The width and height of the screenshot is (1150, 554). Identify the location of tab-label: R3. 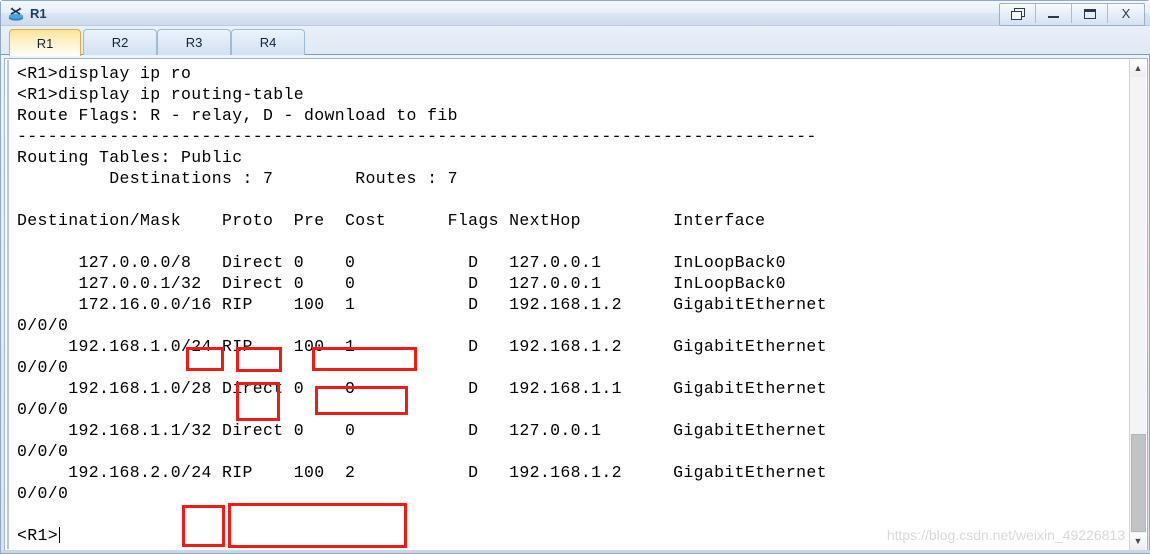
(194, 42).